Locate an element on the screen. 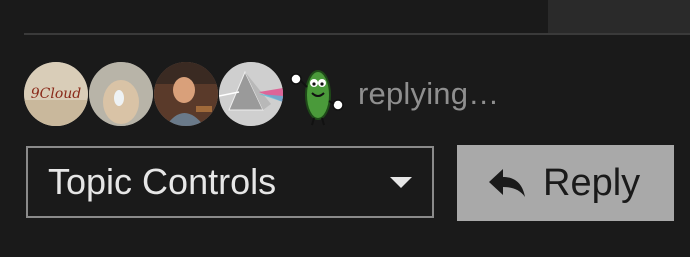 The width and height of the screenshot is (690, 257). avatar-hand is located at coordinates (121, 94).